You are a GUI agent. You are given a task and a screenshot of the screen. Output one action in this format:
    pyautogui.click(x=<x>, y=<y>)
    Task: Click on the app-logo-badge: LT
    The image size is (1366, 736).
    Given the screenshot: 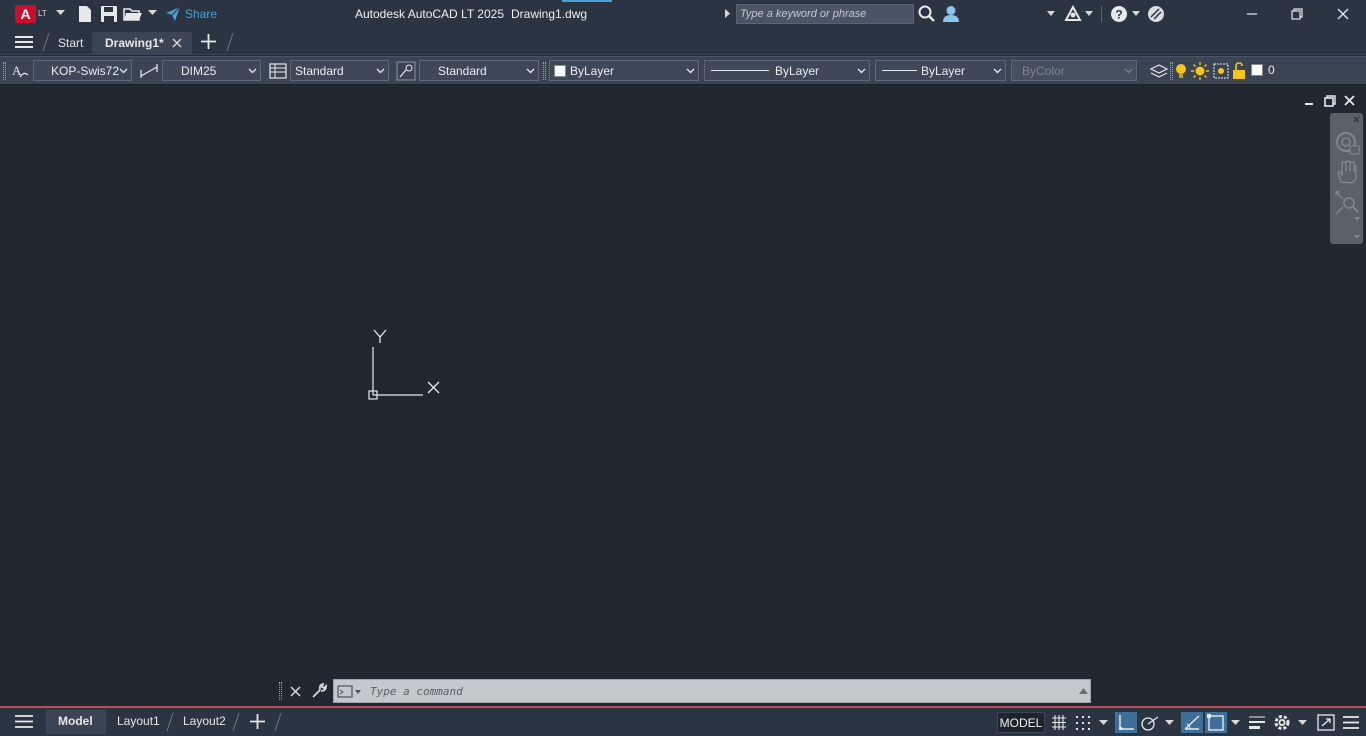 What is the action you would take?
    pyautogui.click(x=42, y=13)
    